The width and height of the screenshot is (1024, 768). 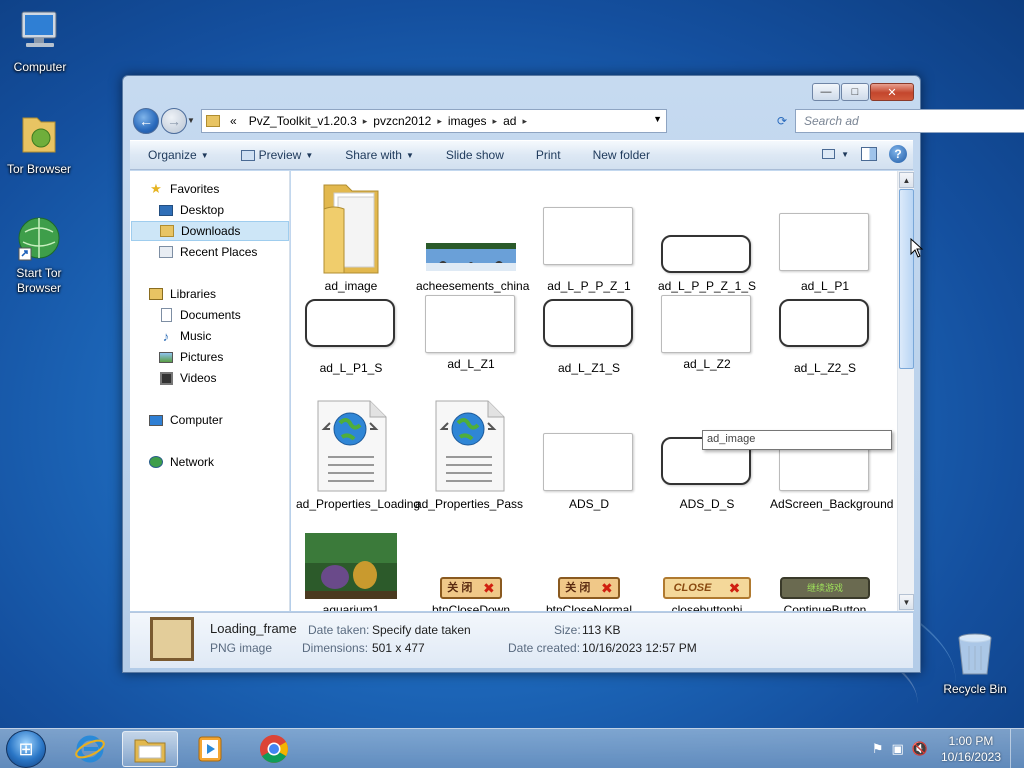 What do you see at coordinates (303, 121) in the screenshot?
I see `breadcrumb-pvz-toolkit: PvZ_Toolkit_v1.20.3` at bounding box center [303, 121].